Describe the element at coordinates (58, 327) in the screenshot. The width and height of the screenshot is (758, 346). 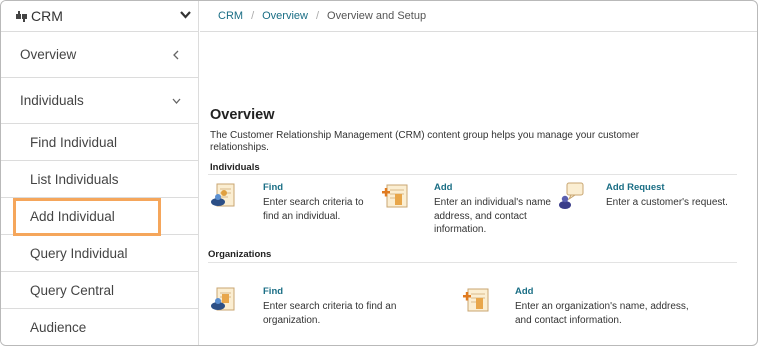
I see `sidebar-item-label: Audience` at that location.